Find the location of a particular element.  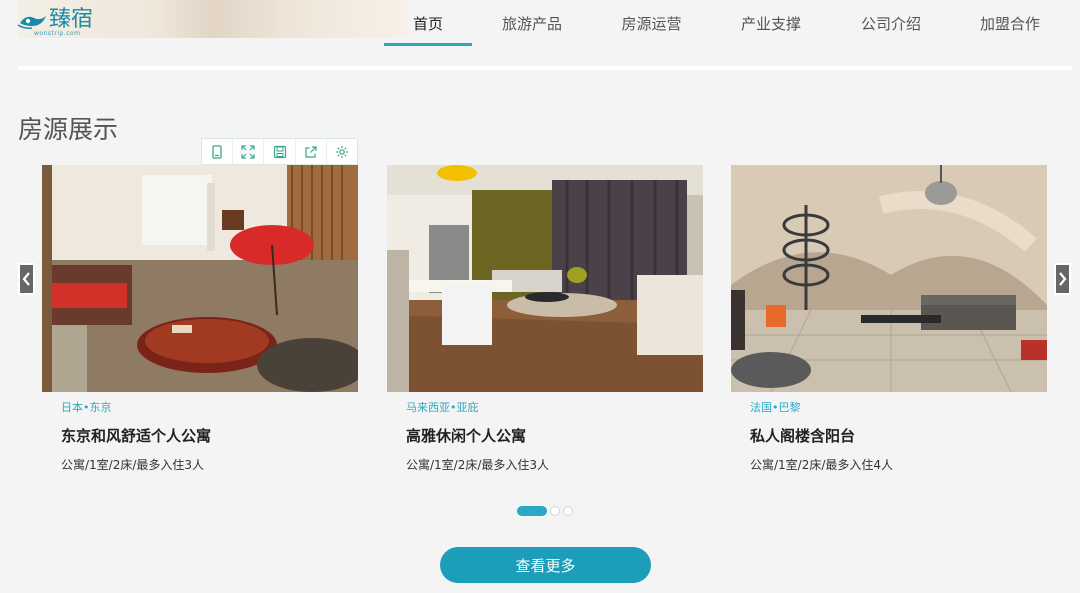

share-icon is located at coordinates (311, 151).